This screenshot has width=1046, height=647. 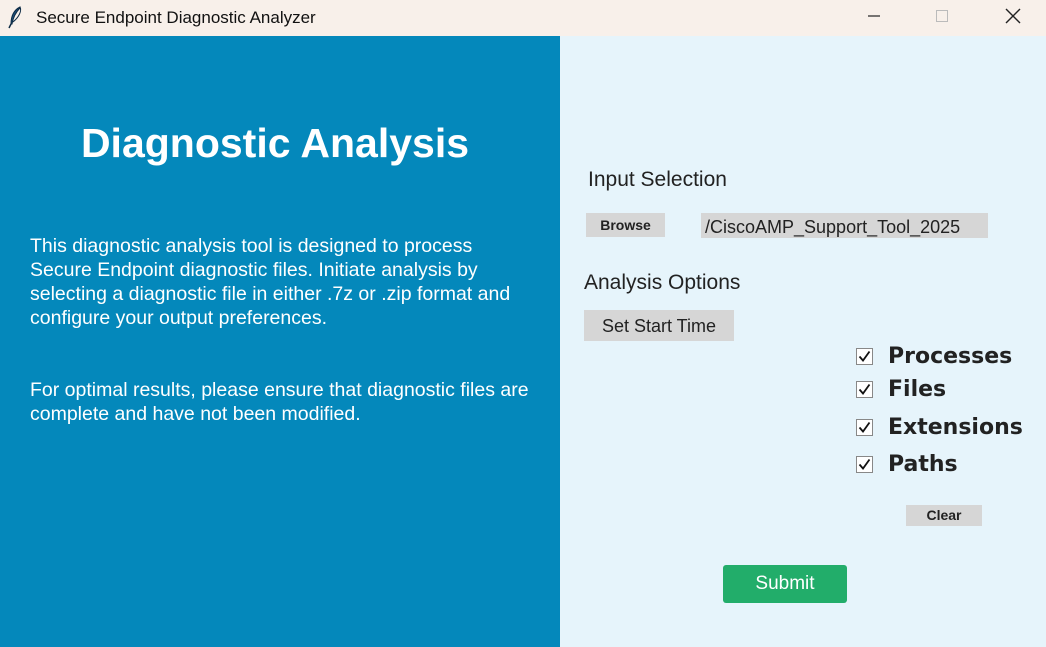 I want to click on input-selection-heading: Input Selection, so click(x=657, y=179).